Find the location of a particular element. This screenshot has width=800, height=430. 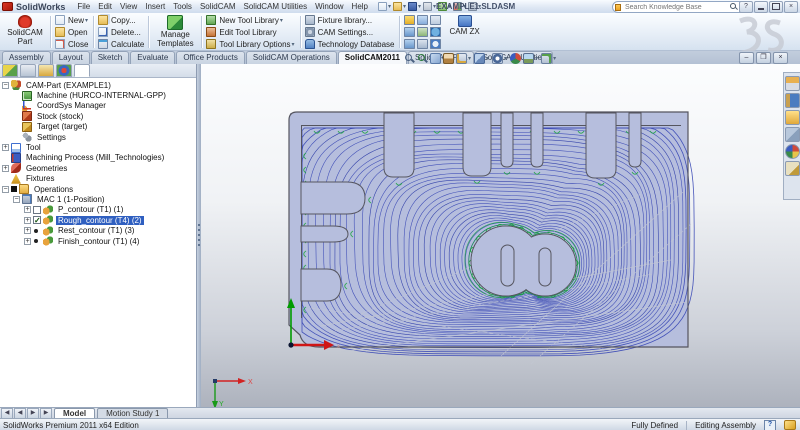

propertymanager-tab-icon is located at coordinates (28, 70).